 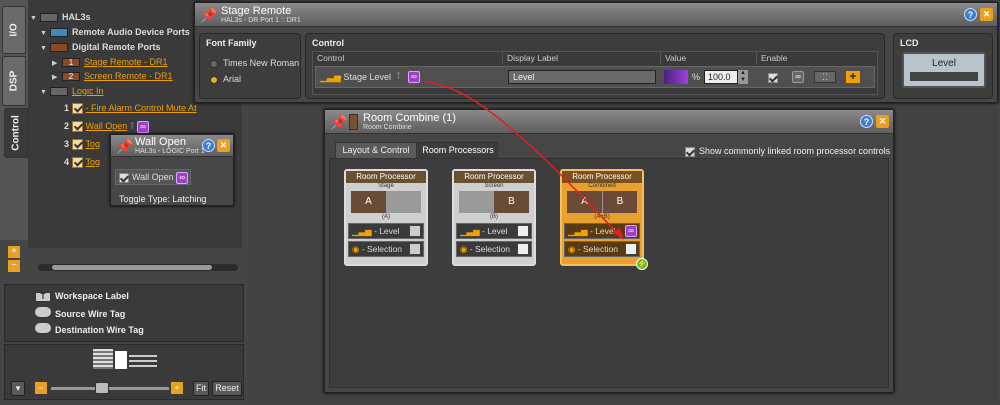 What do you see at coordinates (172, 146) in the screenshot?
I see `window-titlebar: 📌 Wall Open HAL3s - LOGIC Port 1 ? ✕` at bounding box center [172, 146].